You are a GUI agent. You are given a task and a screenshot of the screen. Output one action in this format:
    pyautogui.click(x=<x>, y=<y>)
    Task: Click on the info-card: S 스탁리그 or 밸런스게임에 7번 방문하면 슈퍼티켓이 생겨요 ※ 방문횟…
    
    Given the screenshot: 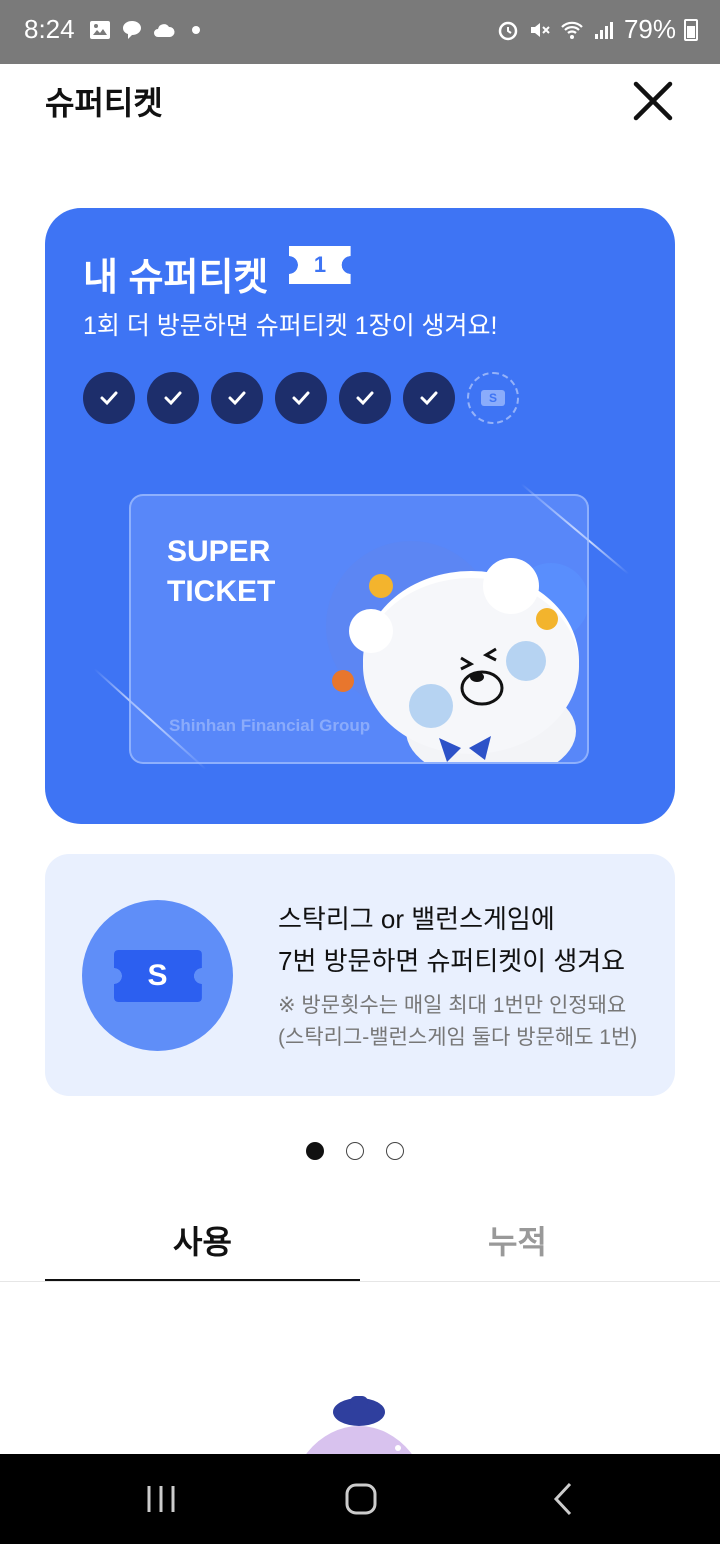 What is the action you would take?
    pyautogui.click(x=360, y=975)
    